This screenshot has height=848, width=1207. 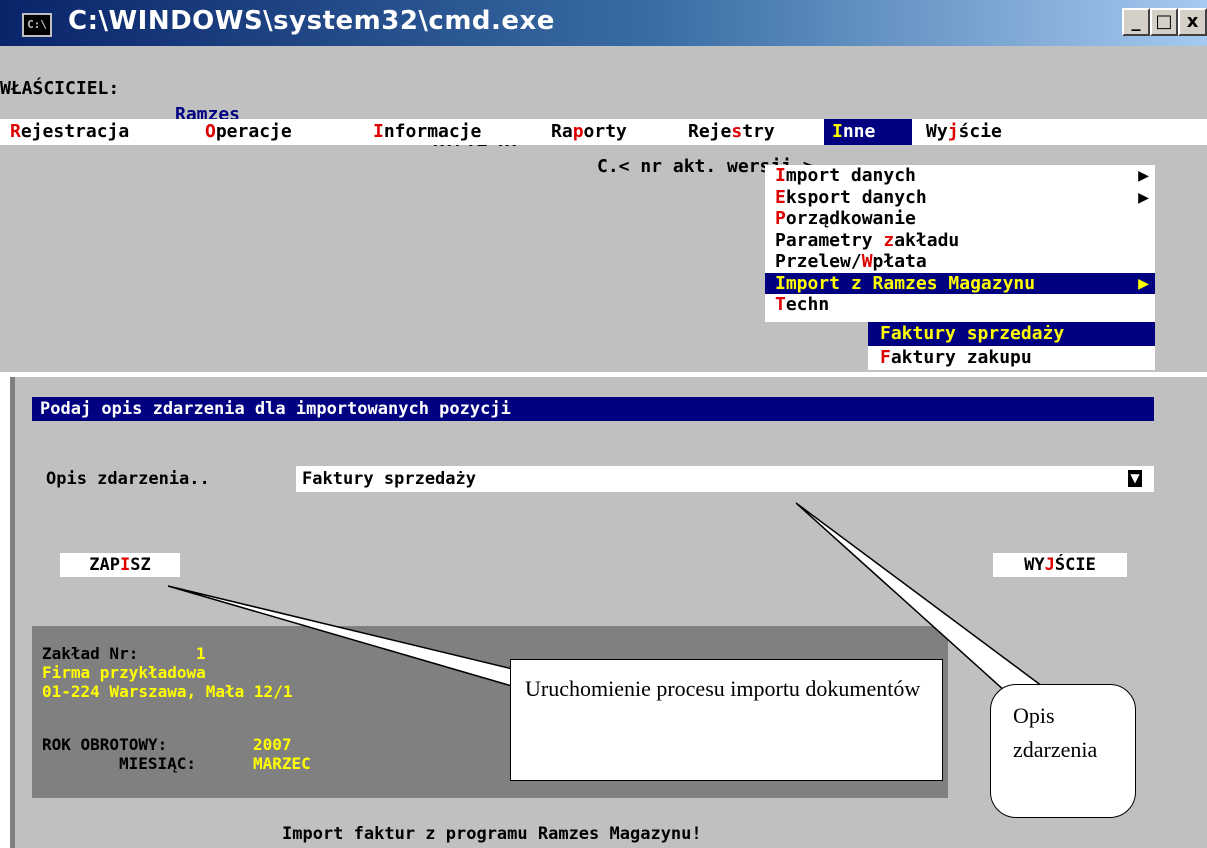 What do you see at coordinates (726, 720) in the screenshot?
I see `callout-import-process: Uruchomienie procesu importu dokumentów` at bounding box center [726, 720].